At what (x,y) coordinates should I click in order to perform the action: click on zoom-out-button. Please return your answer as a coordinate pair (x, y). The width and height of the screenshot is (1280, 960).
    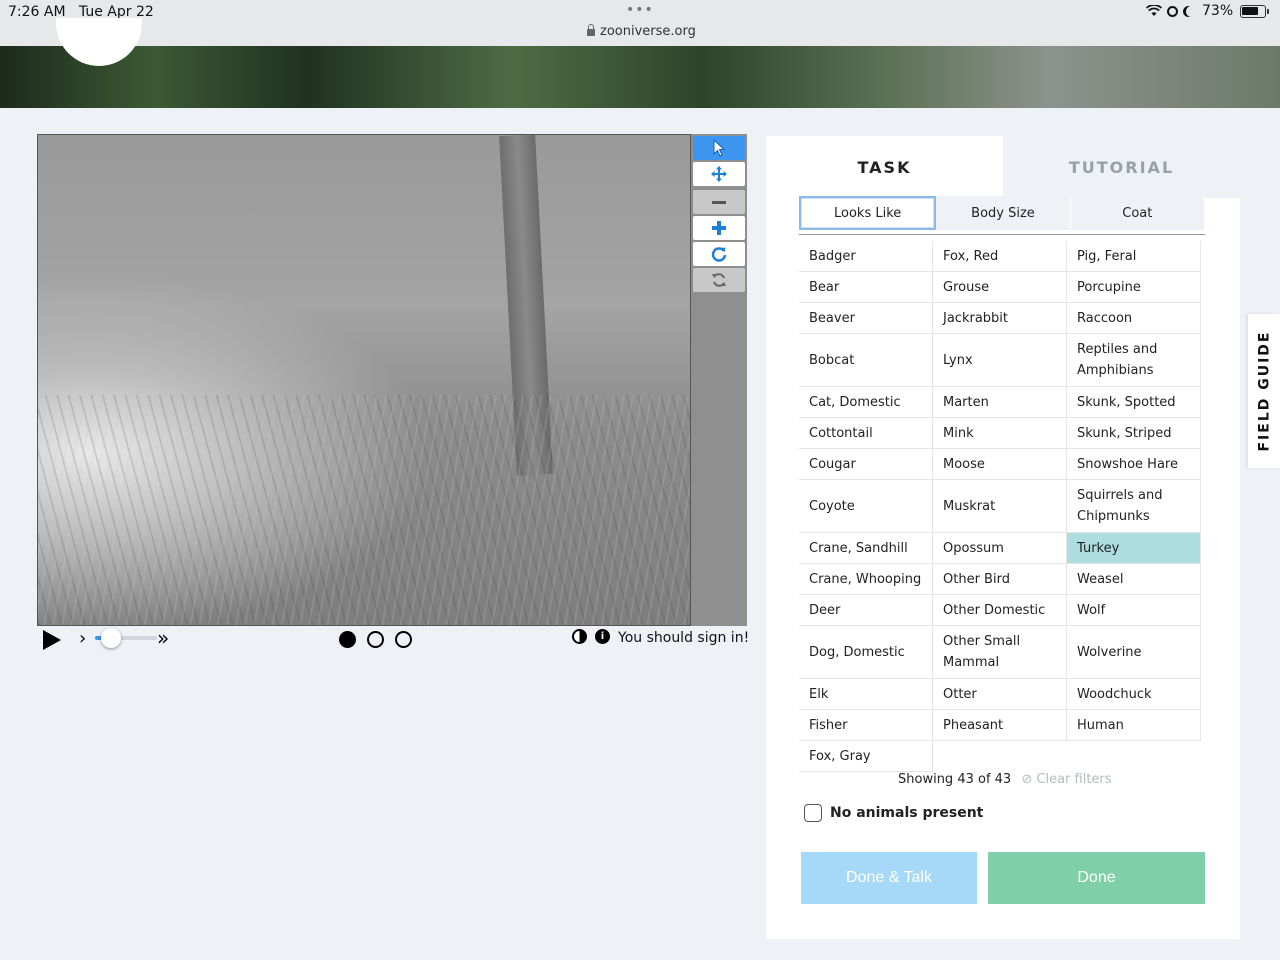
    Looking at the image, I should click on (719, 202).